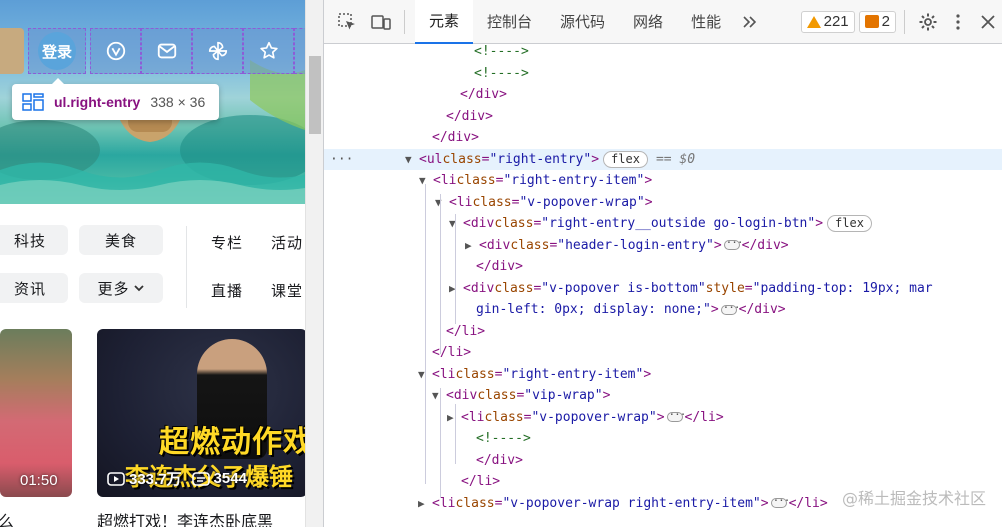 The image size is (1002, 527). What do you see at coordinates (342, 159) in the screenshot?
I see `node-actions-icon: ···` at bounding box center [342, 159].